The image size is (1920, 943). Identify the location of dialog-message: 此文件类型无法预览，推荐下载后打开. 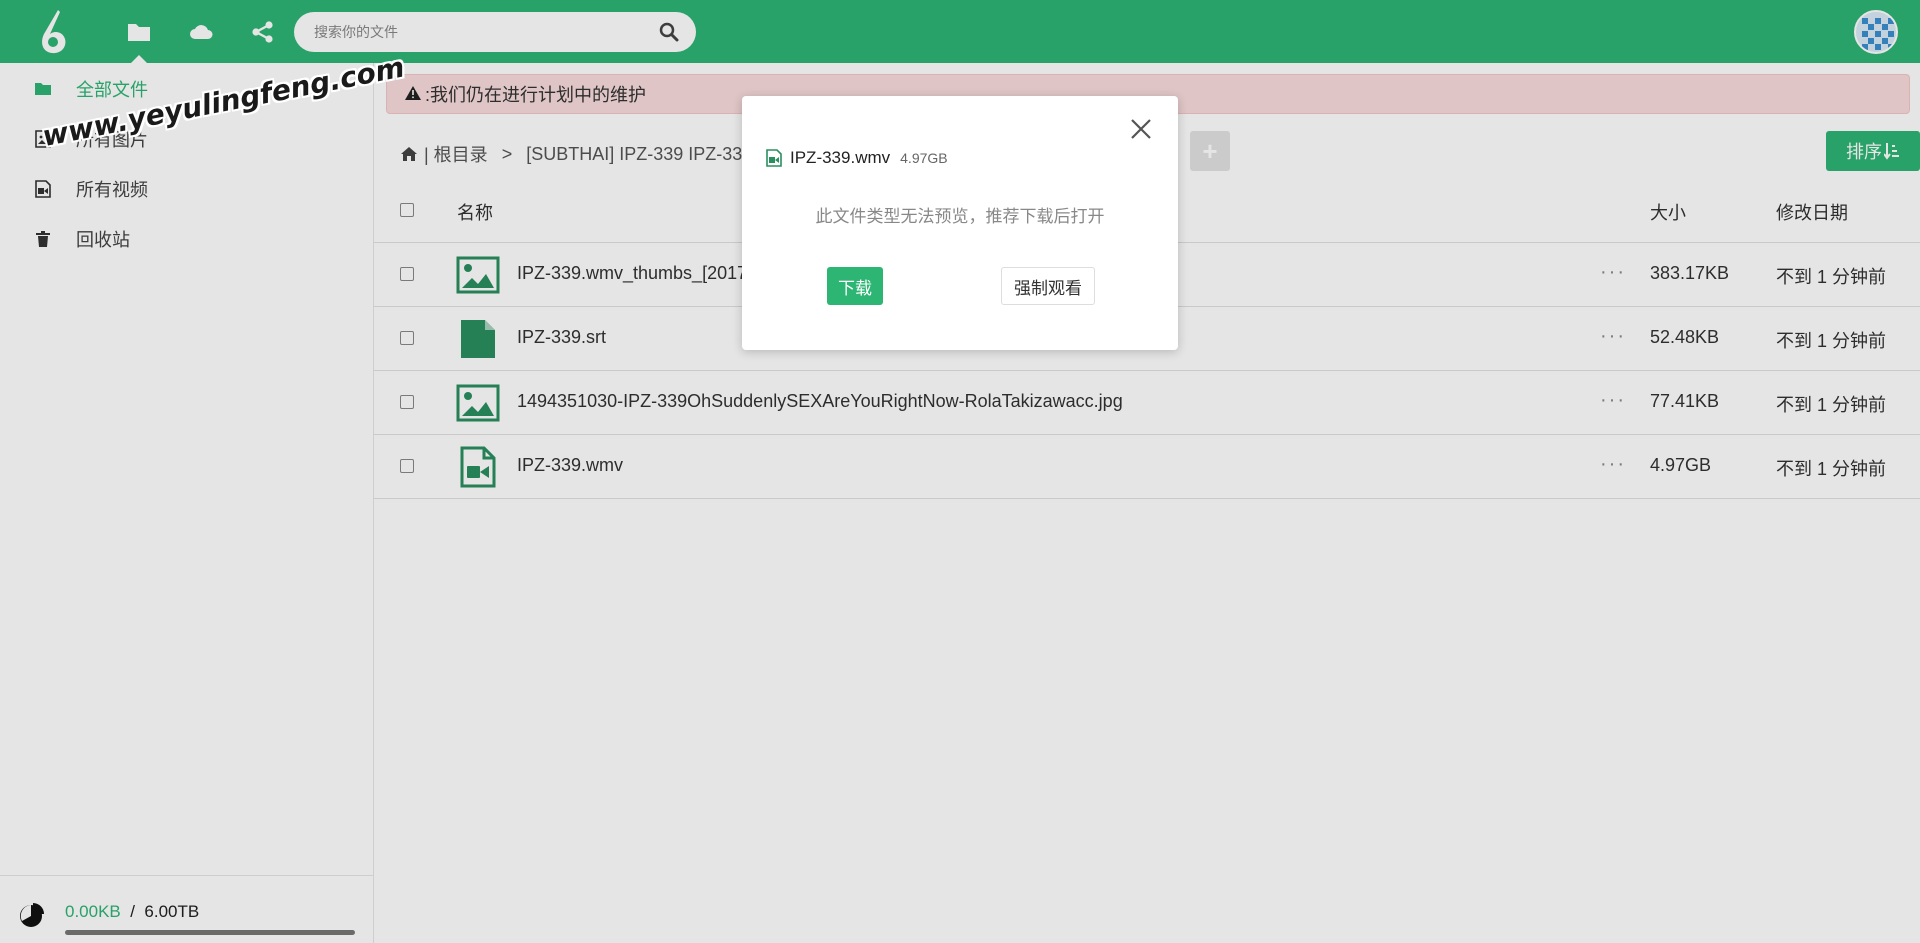
(960, 216).